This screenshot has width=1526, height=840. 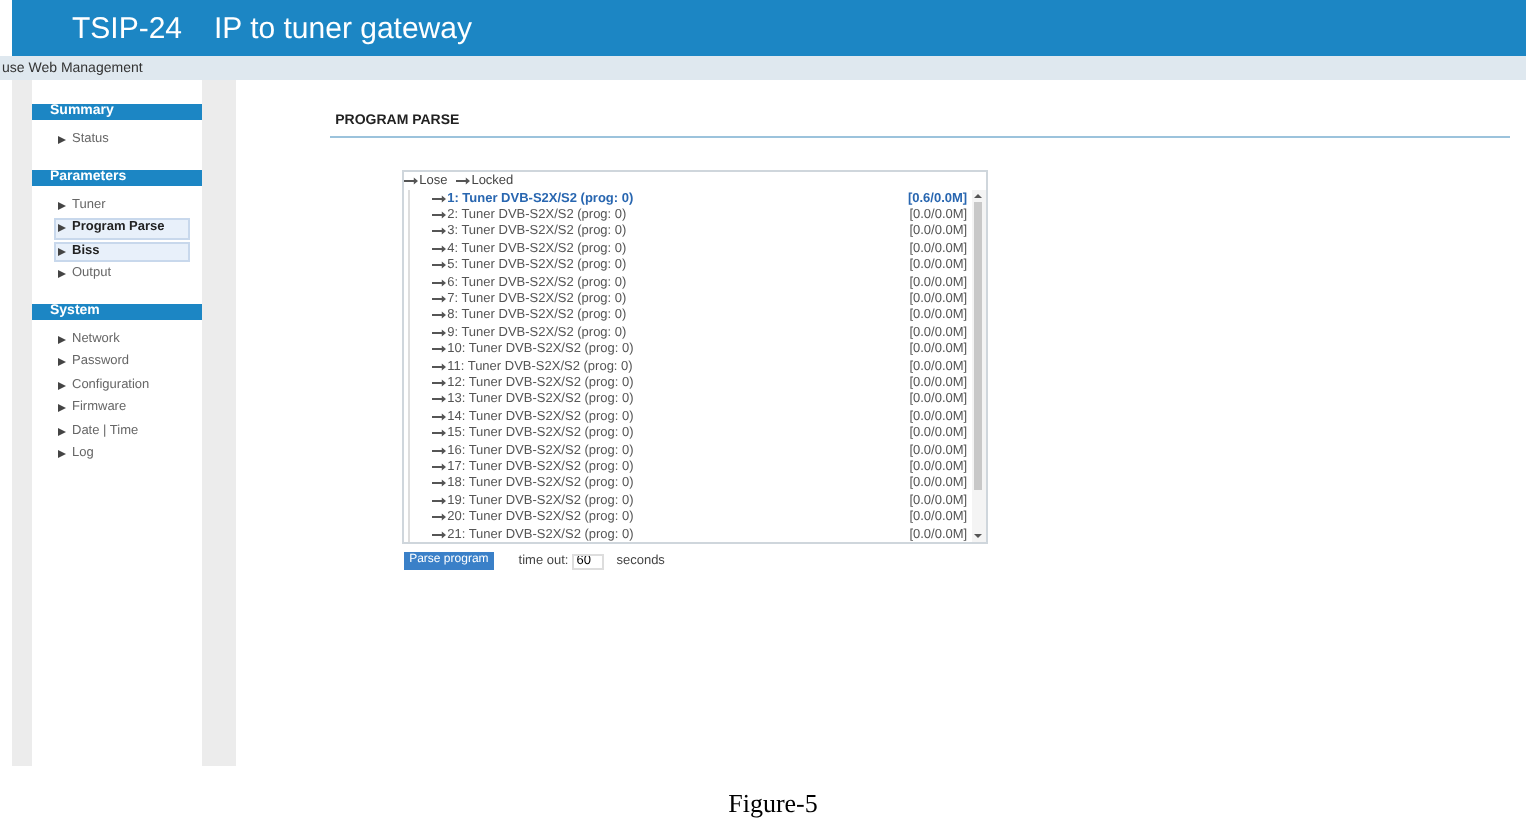 I want to click on product-title: IP to tuner gateway, so click(x=343, y=28).